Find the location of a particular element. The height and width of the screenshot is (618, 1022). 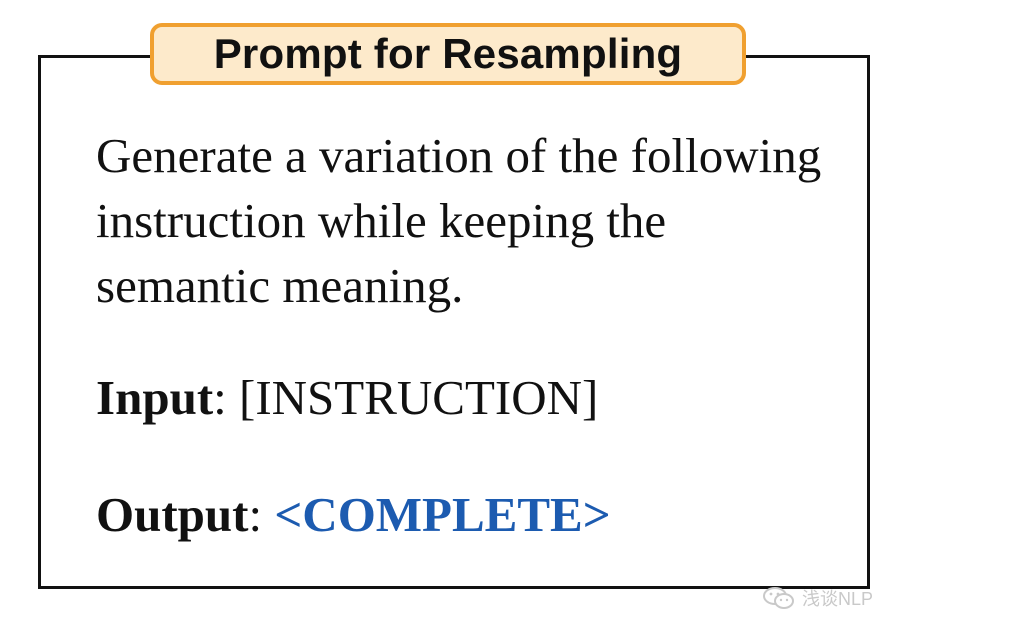

wechat-icon is located at coordinates (778, 598).